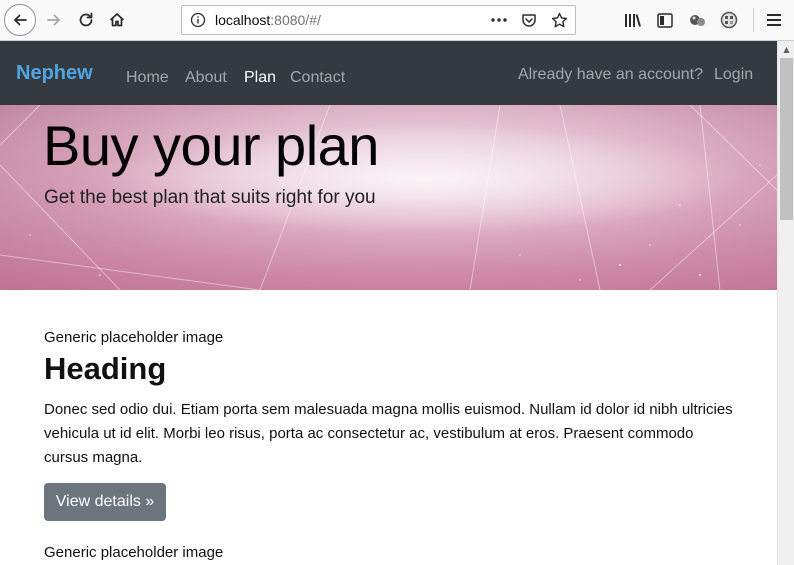 The image size is (794, 565). Describe the element at coordinates (378, 20) in the screenshot. I see `address-bar: localhost:8080/#/` at that location.